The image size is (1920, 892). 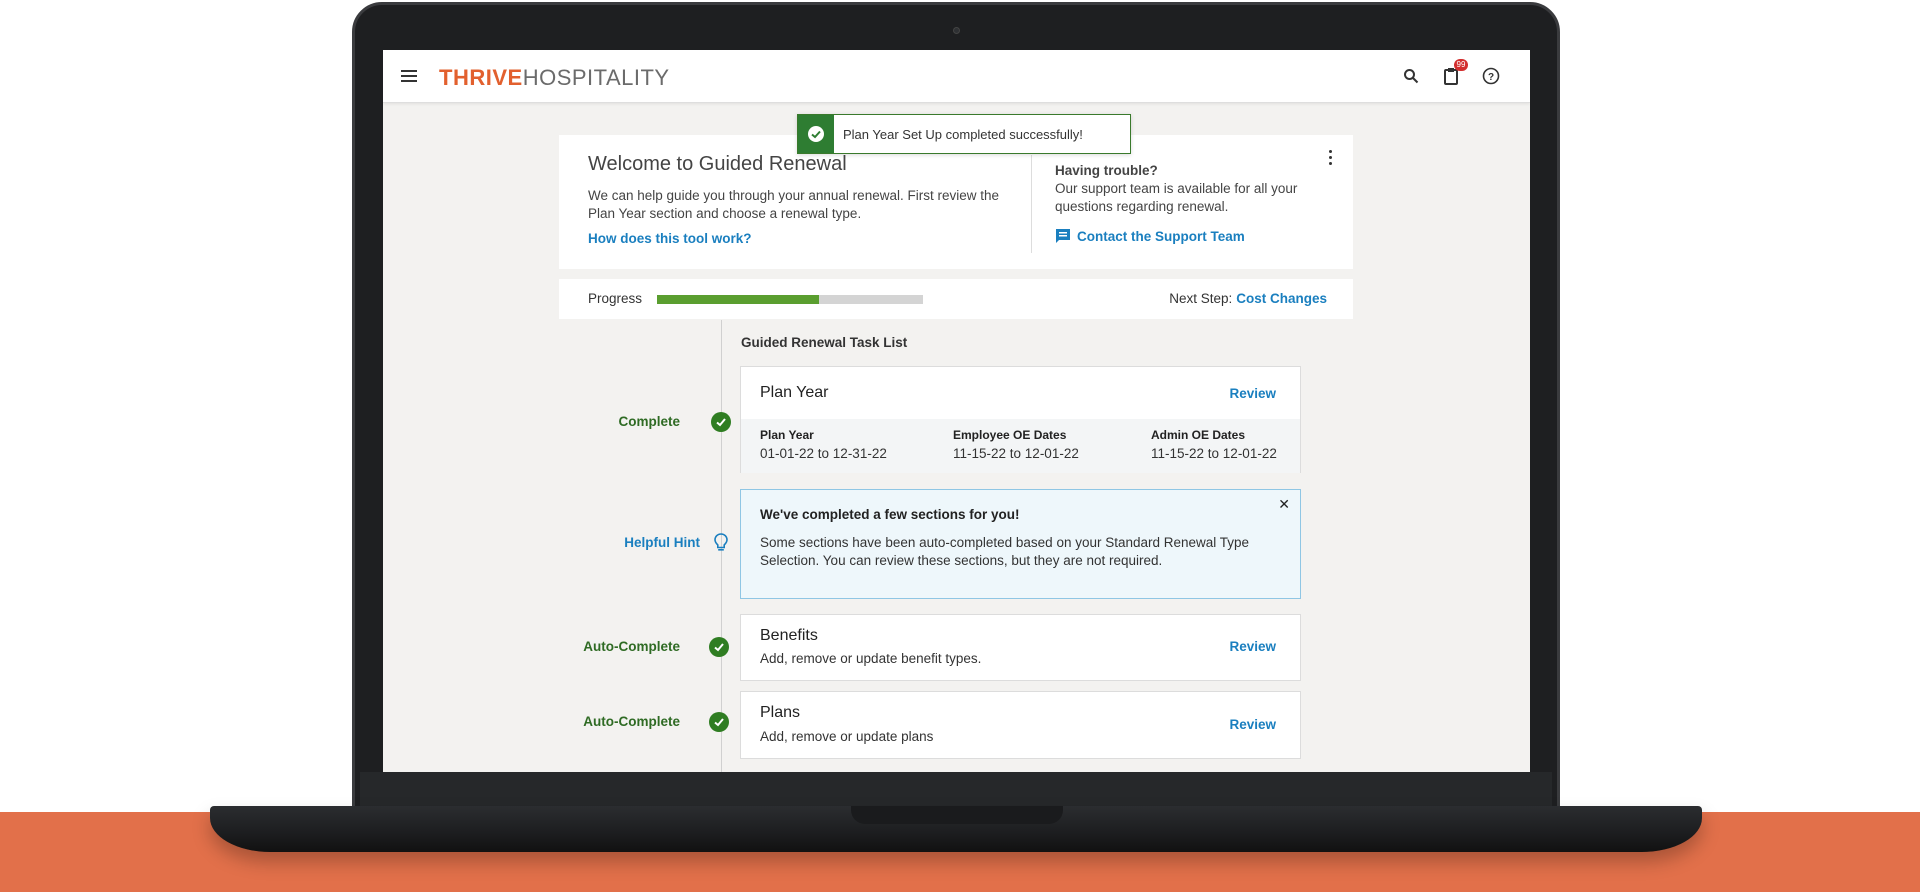 I want to click on contact-support-label: Contact the Support Team, so click(x=1161, y=236).